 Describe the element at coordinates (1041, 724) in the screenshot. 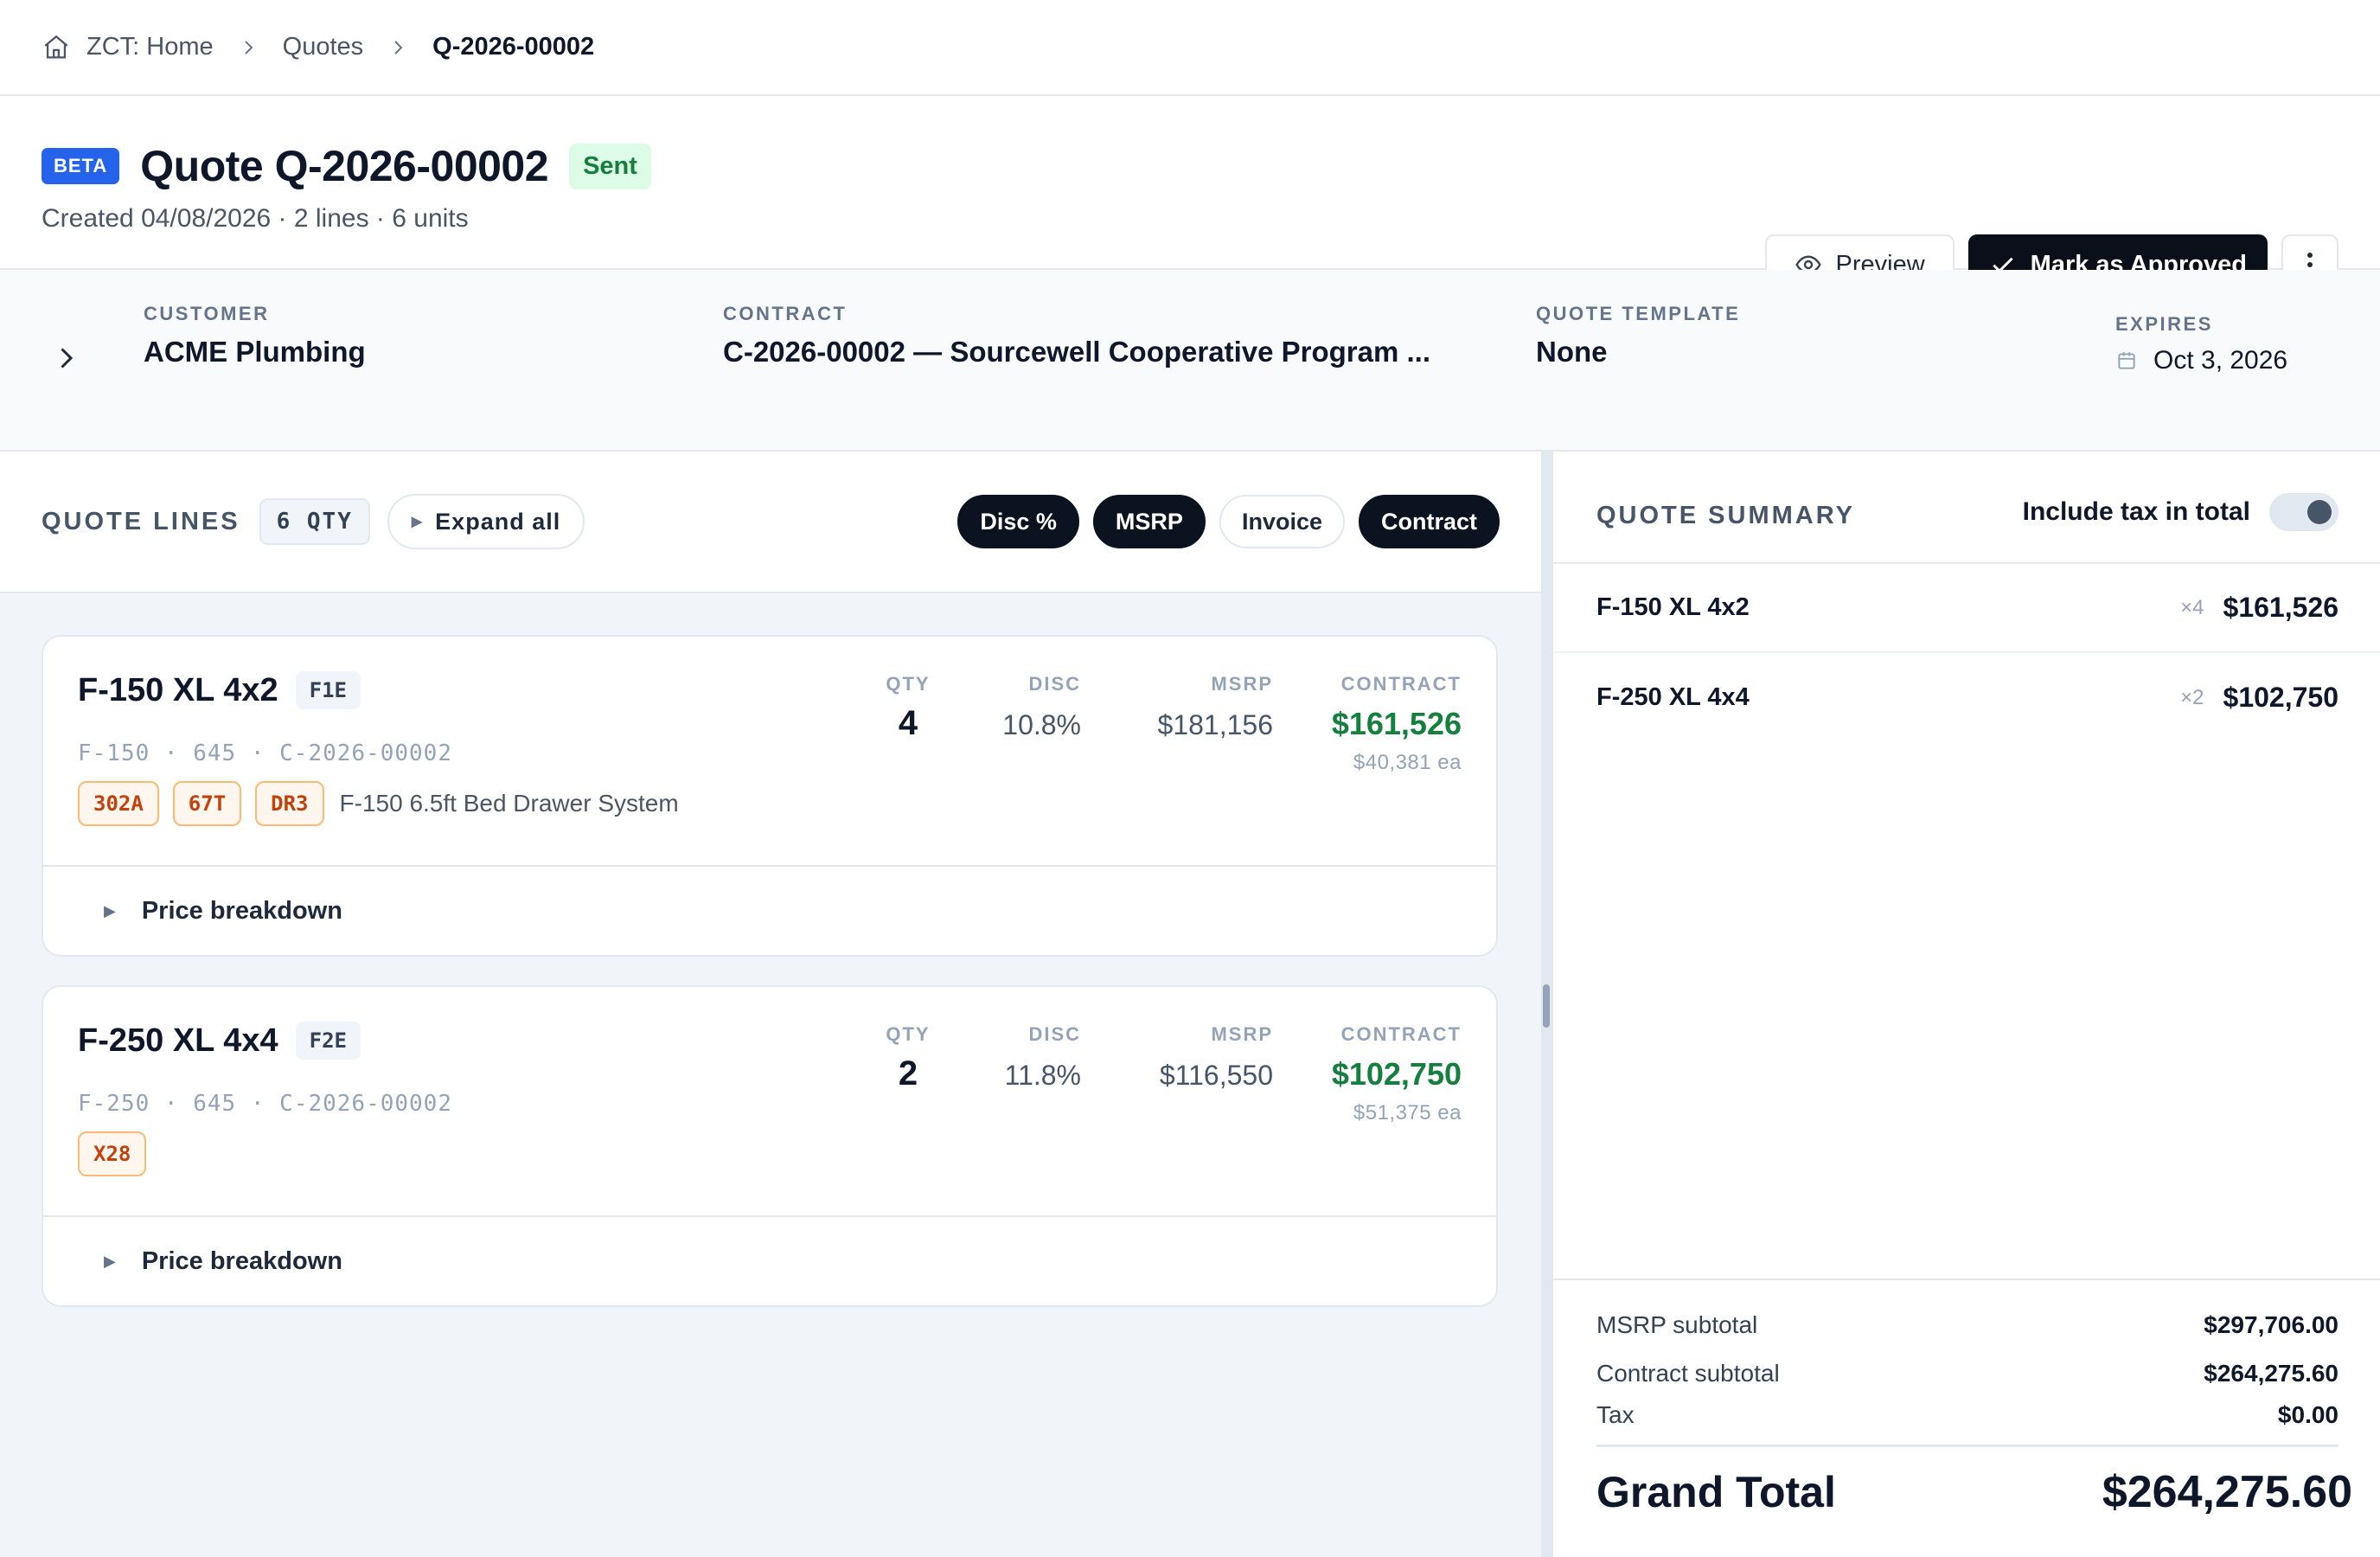

I see `disc-value: 10.8%` at that location.